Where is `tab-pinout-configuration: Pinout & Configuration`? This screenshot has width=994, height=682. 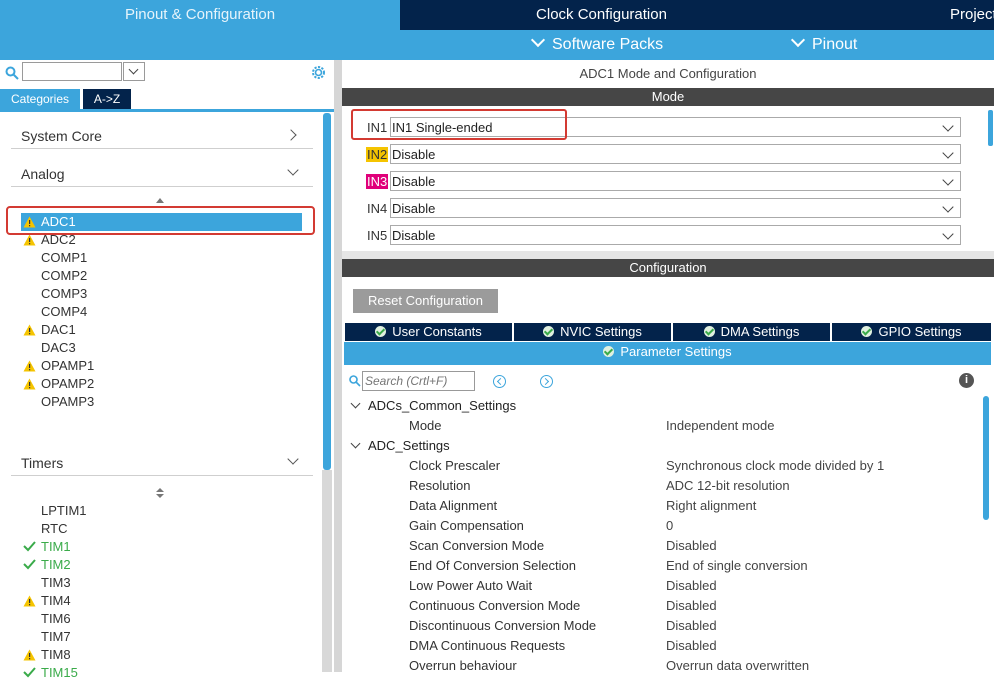 tab-pinout-configuration: Pinout & Configuration is located at coordinates (200, 15).